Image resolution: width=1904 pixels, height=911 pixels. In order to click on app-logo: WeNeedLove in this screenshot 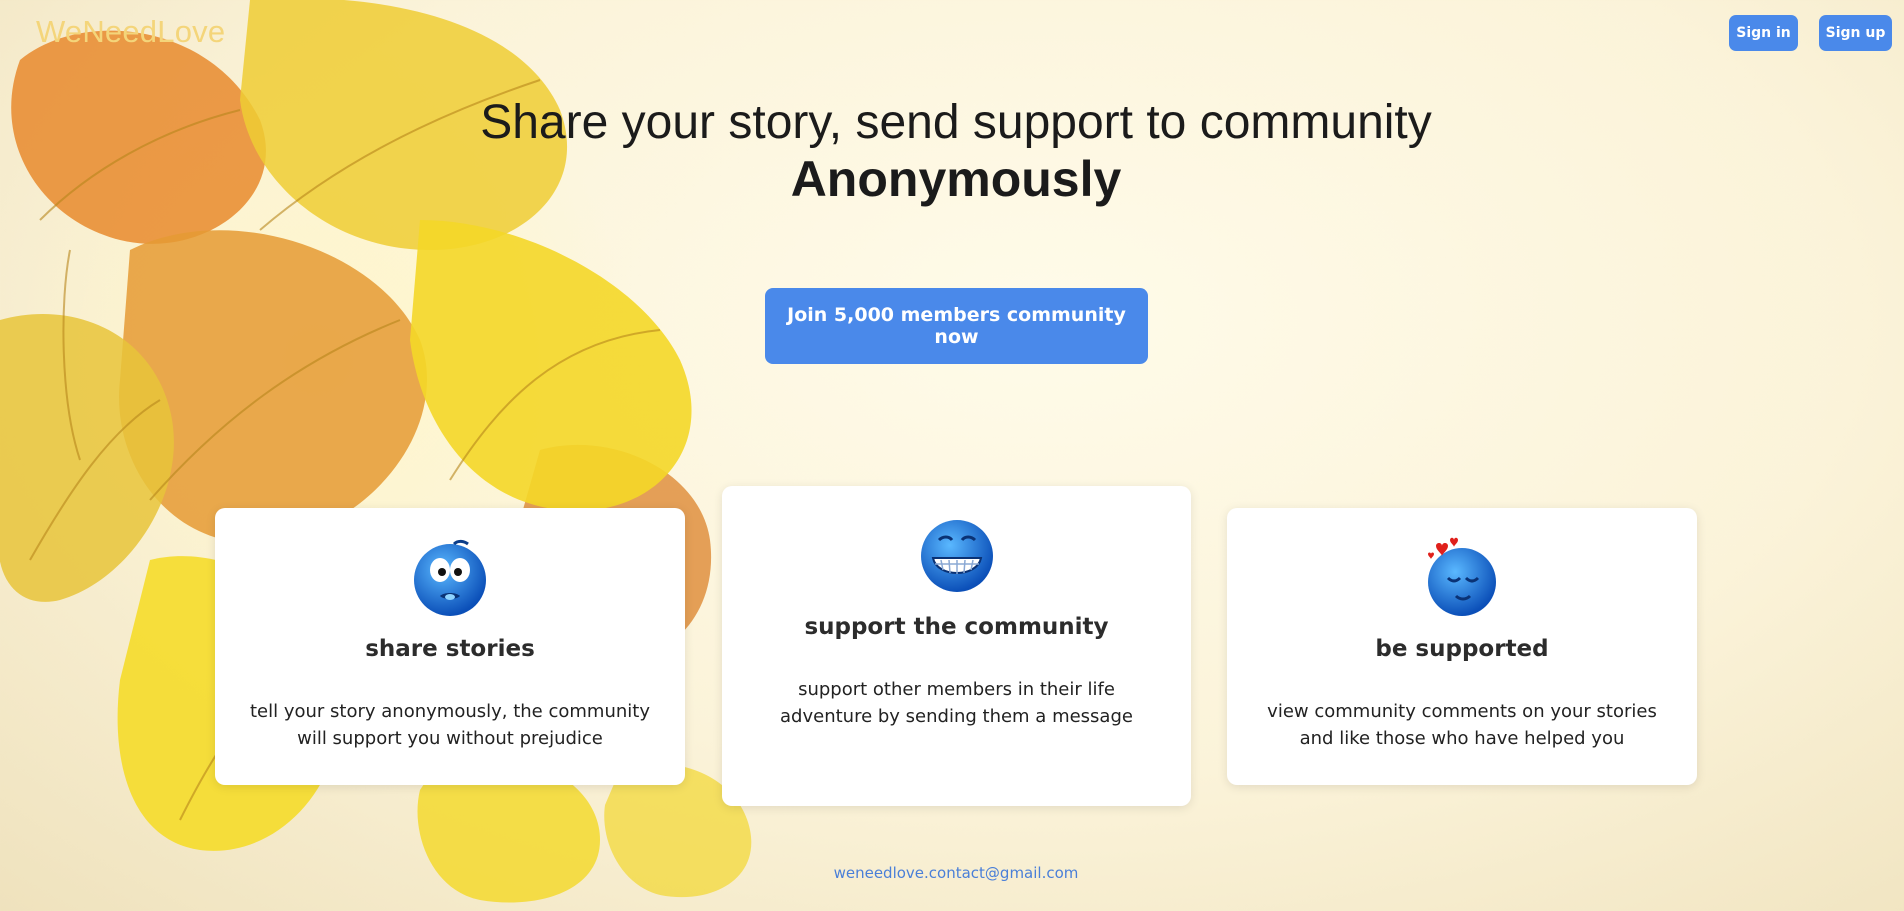, I will do `click(130, 32)`.